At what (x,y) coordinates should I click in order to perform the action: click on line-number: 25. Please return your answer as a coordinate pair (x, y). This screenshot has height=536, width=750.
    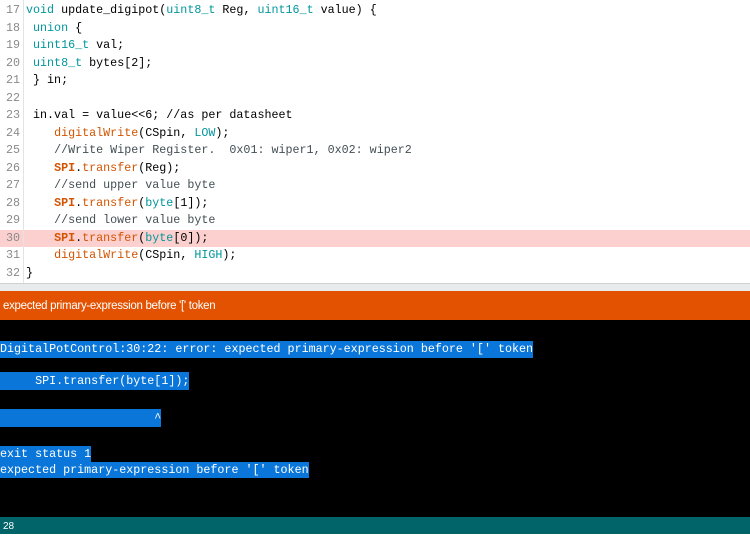
    Looking at the image, I should click on (12, 150).